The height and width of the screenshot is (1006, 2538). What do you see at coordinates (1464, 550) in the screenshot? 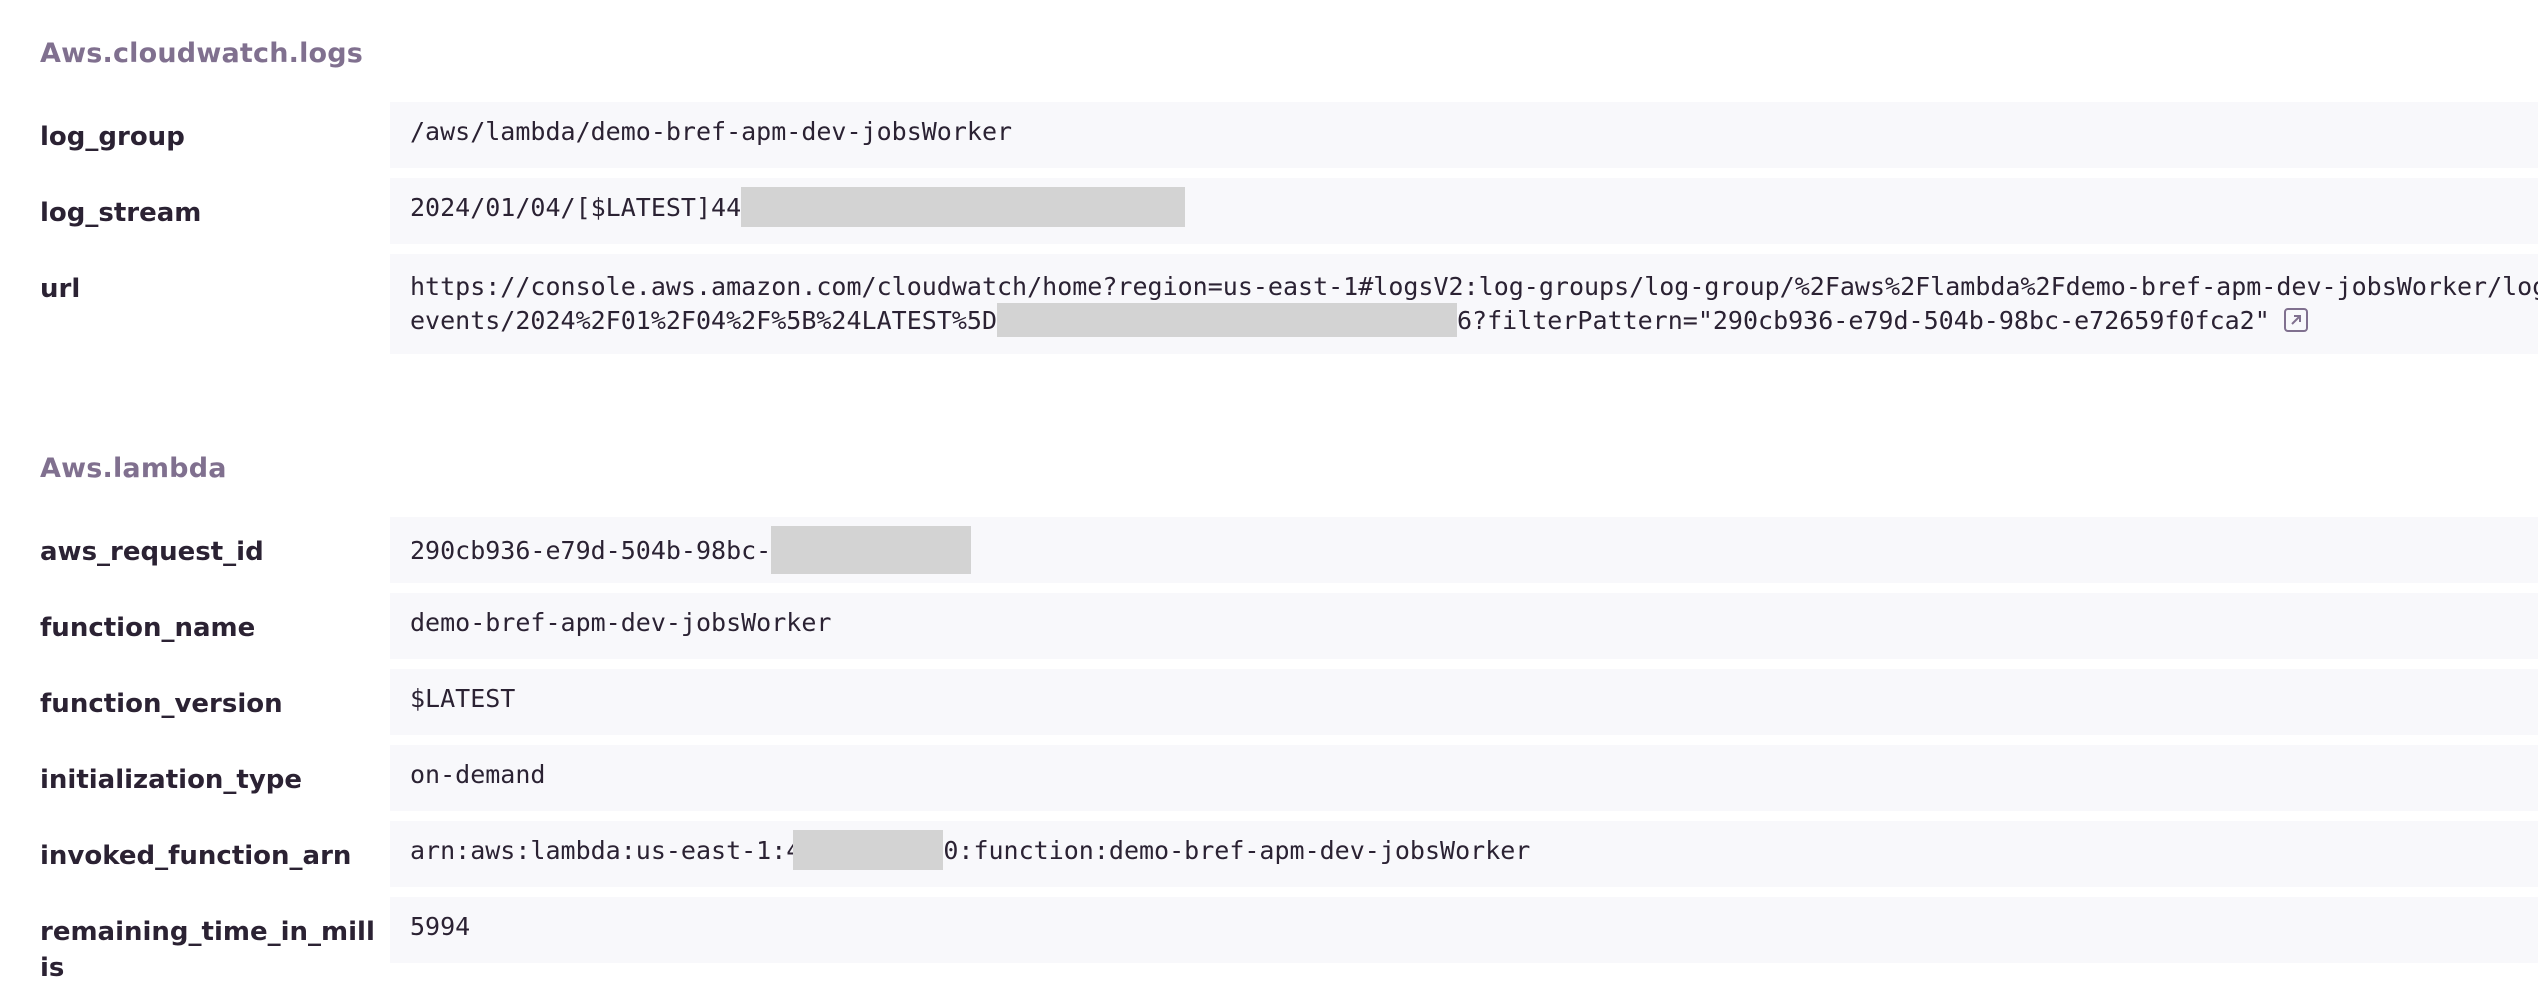
I see `value-field: 290cb936-e79d-504b-98bc-` at bounding box center [1464, 550].